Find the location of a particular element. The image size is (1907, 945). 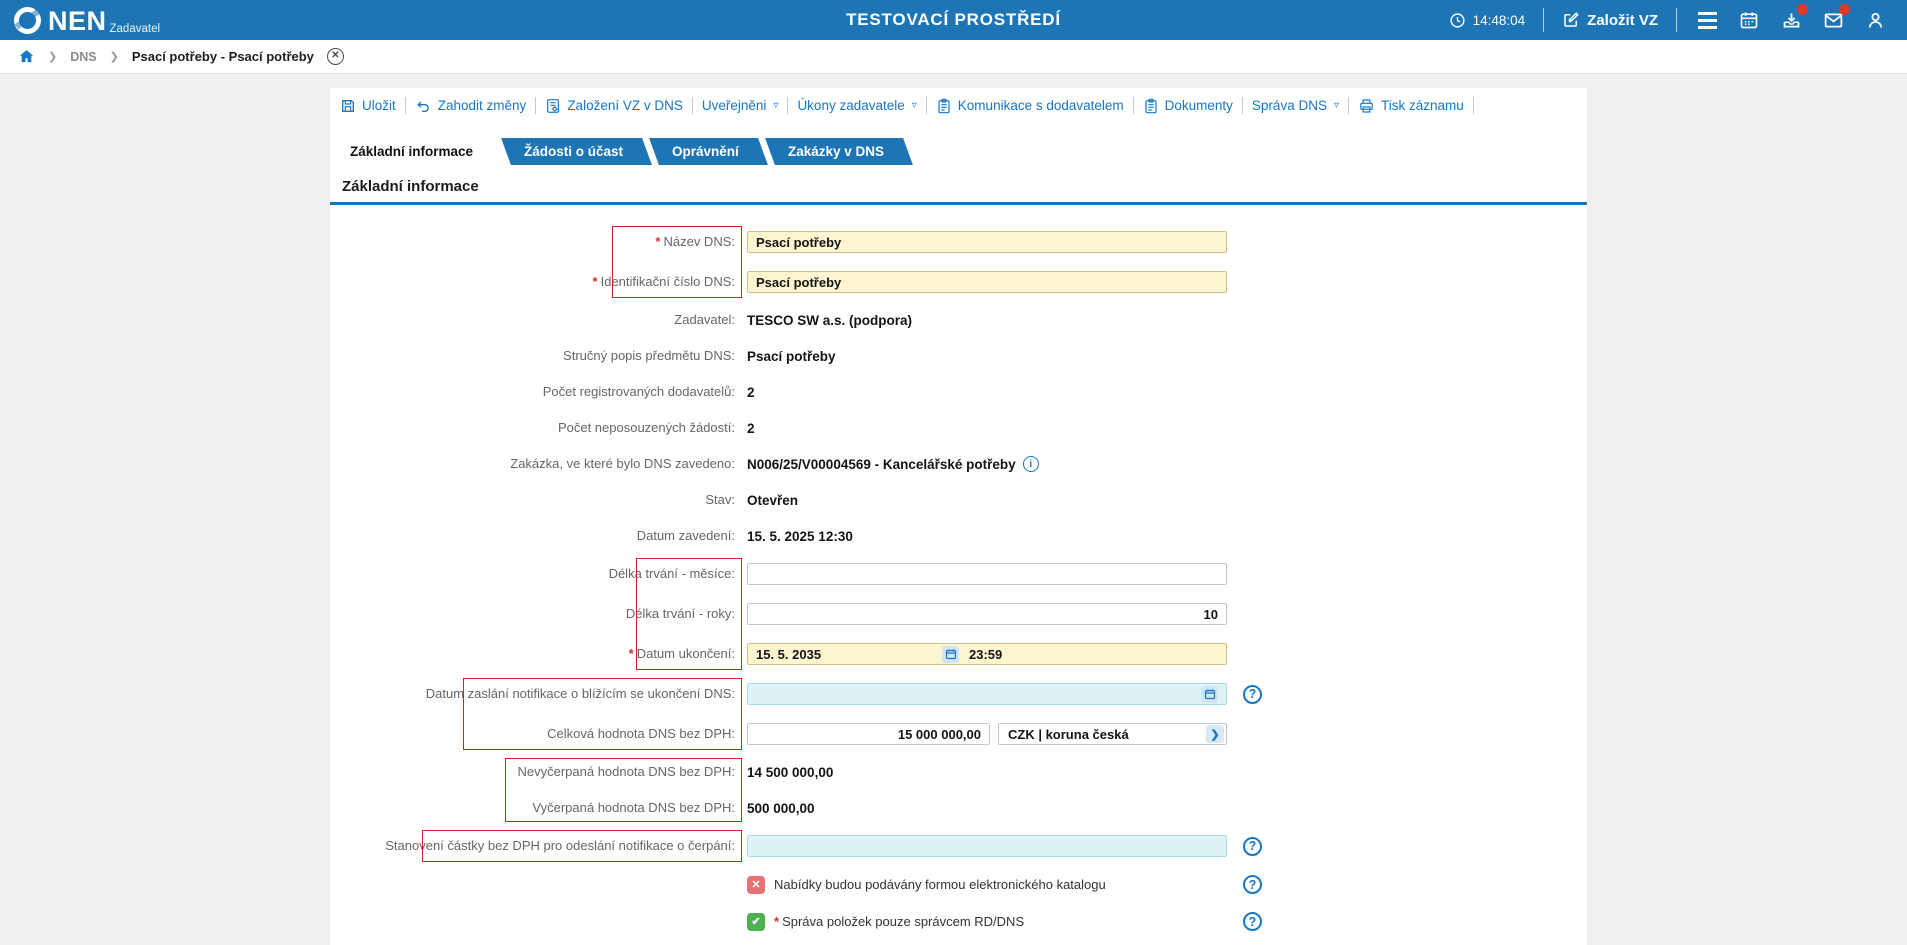

form-row: Délka trvání - roky: 10 is located at coordinates (958, 614).